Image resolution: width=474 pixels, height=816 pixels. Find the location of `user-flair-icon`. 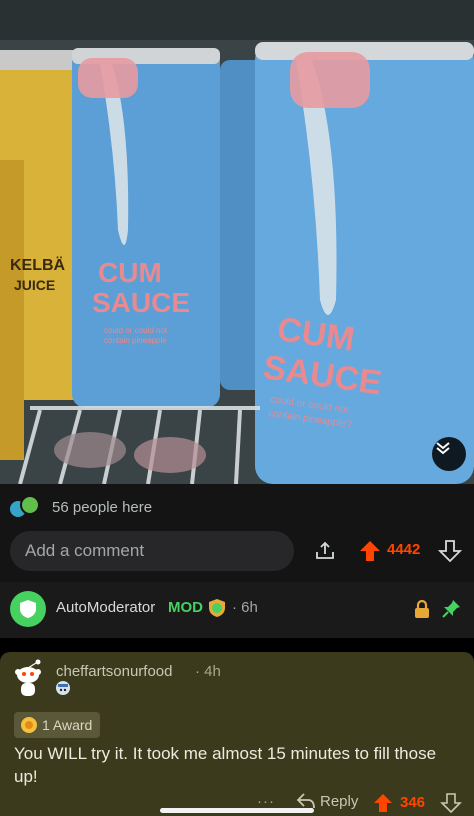

user-flair-icon is located at coordinates (63, 688).